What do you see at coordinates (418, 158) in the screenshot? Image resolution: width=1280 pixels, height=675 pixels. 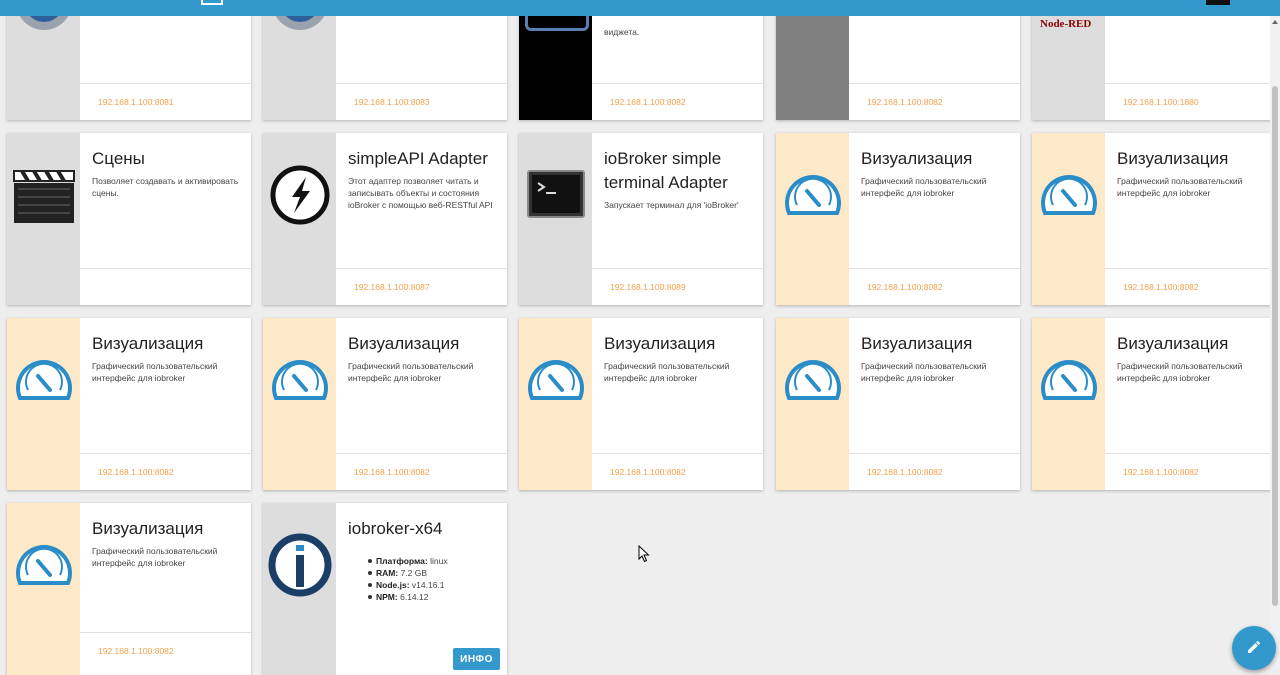 I see `card-title: simpleAPI Adapter` at bounding box center [418, 158].